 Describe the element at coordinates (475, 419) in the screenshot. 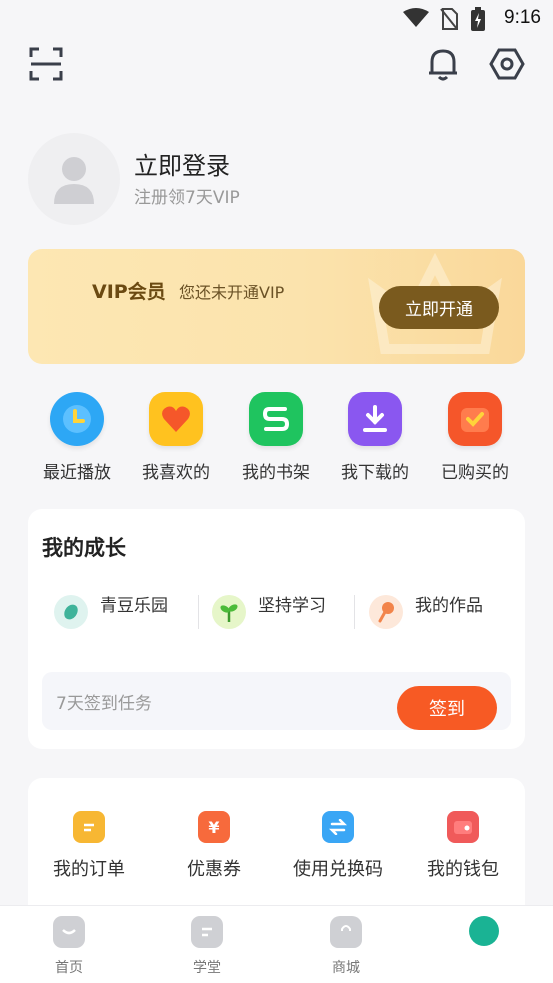

I see `purchased-icon` at that location.